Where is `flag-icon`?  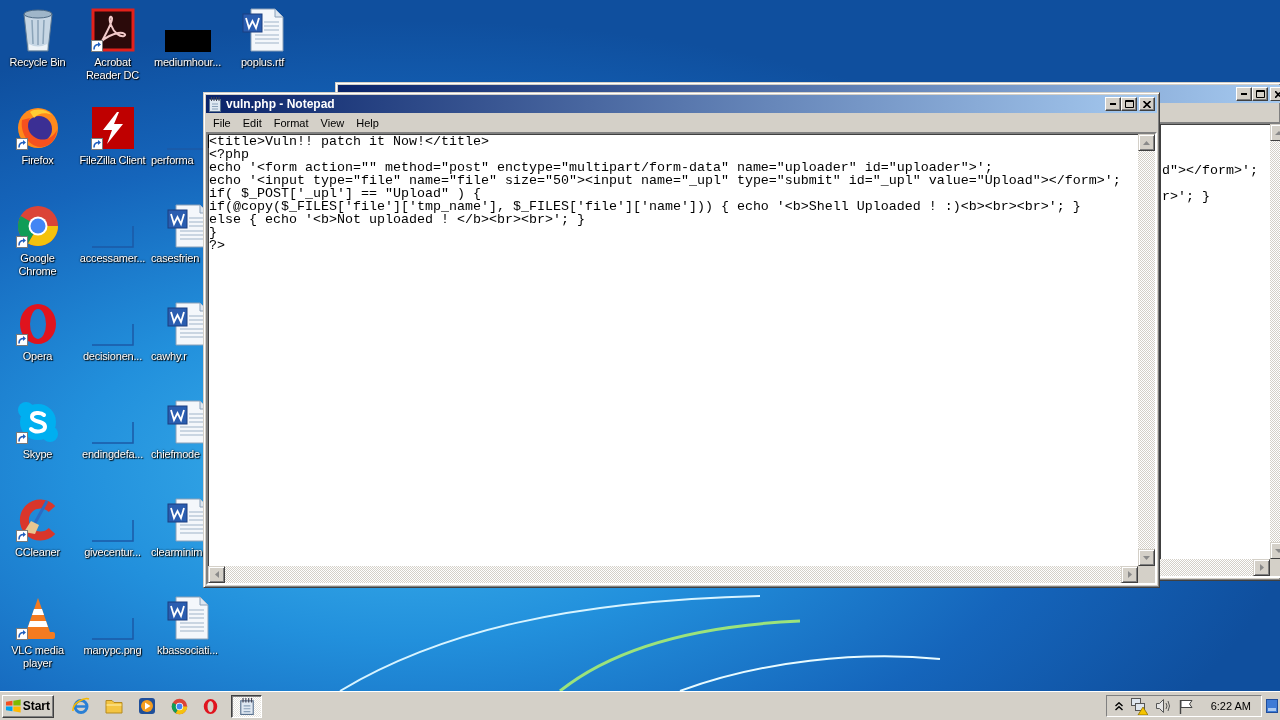 flag-icon is located at coordinates (1185, 706).